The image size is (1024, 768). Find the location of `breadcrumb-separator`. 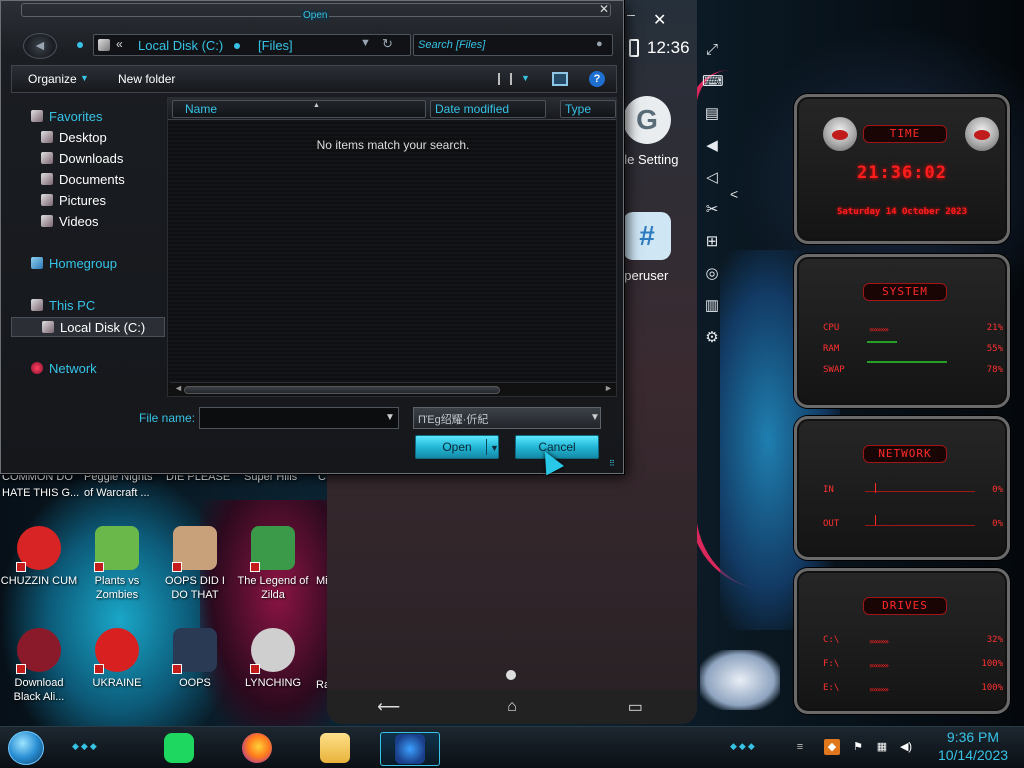

breadcrumb-separator is located at coordinates (237, 46).